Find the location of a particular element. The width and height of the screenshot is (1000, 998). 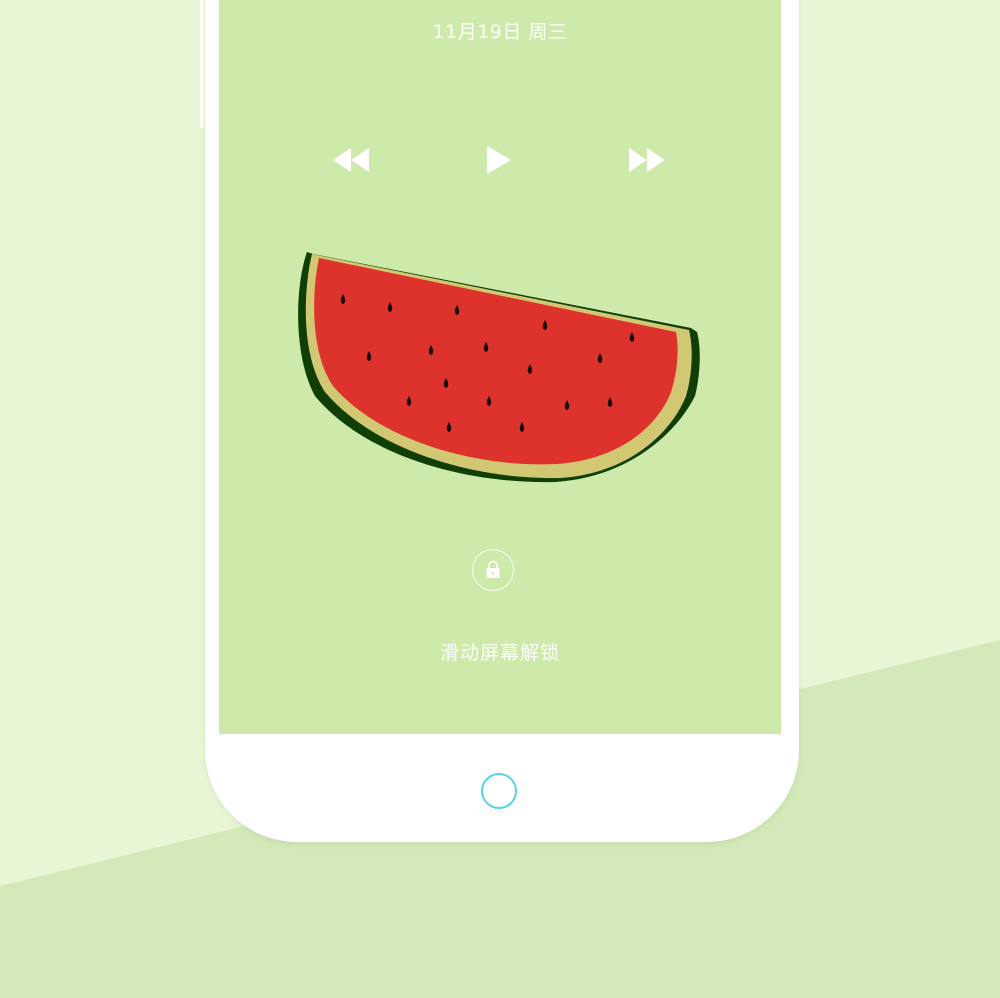

media-controls is located at coordinates (500, 160).